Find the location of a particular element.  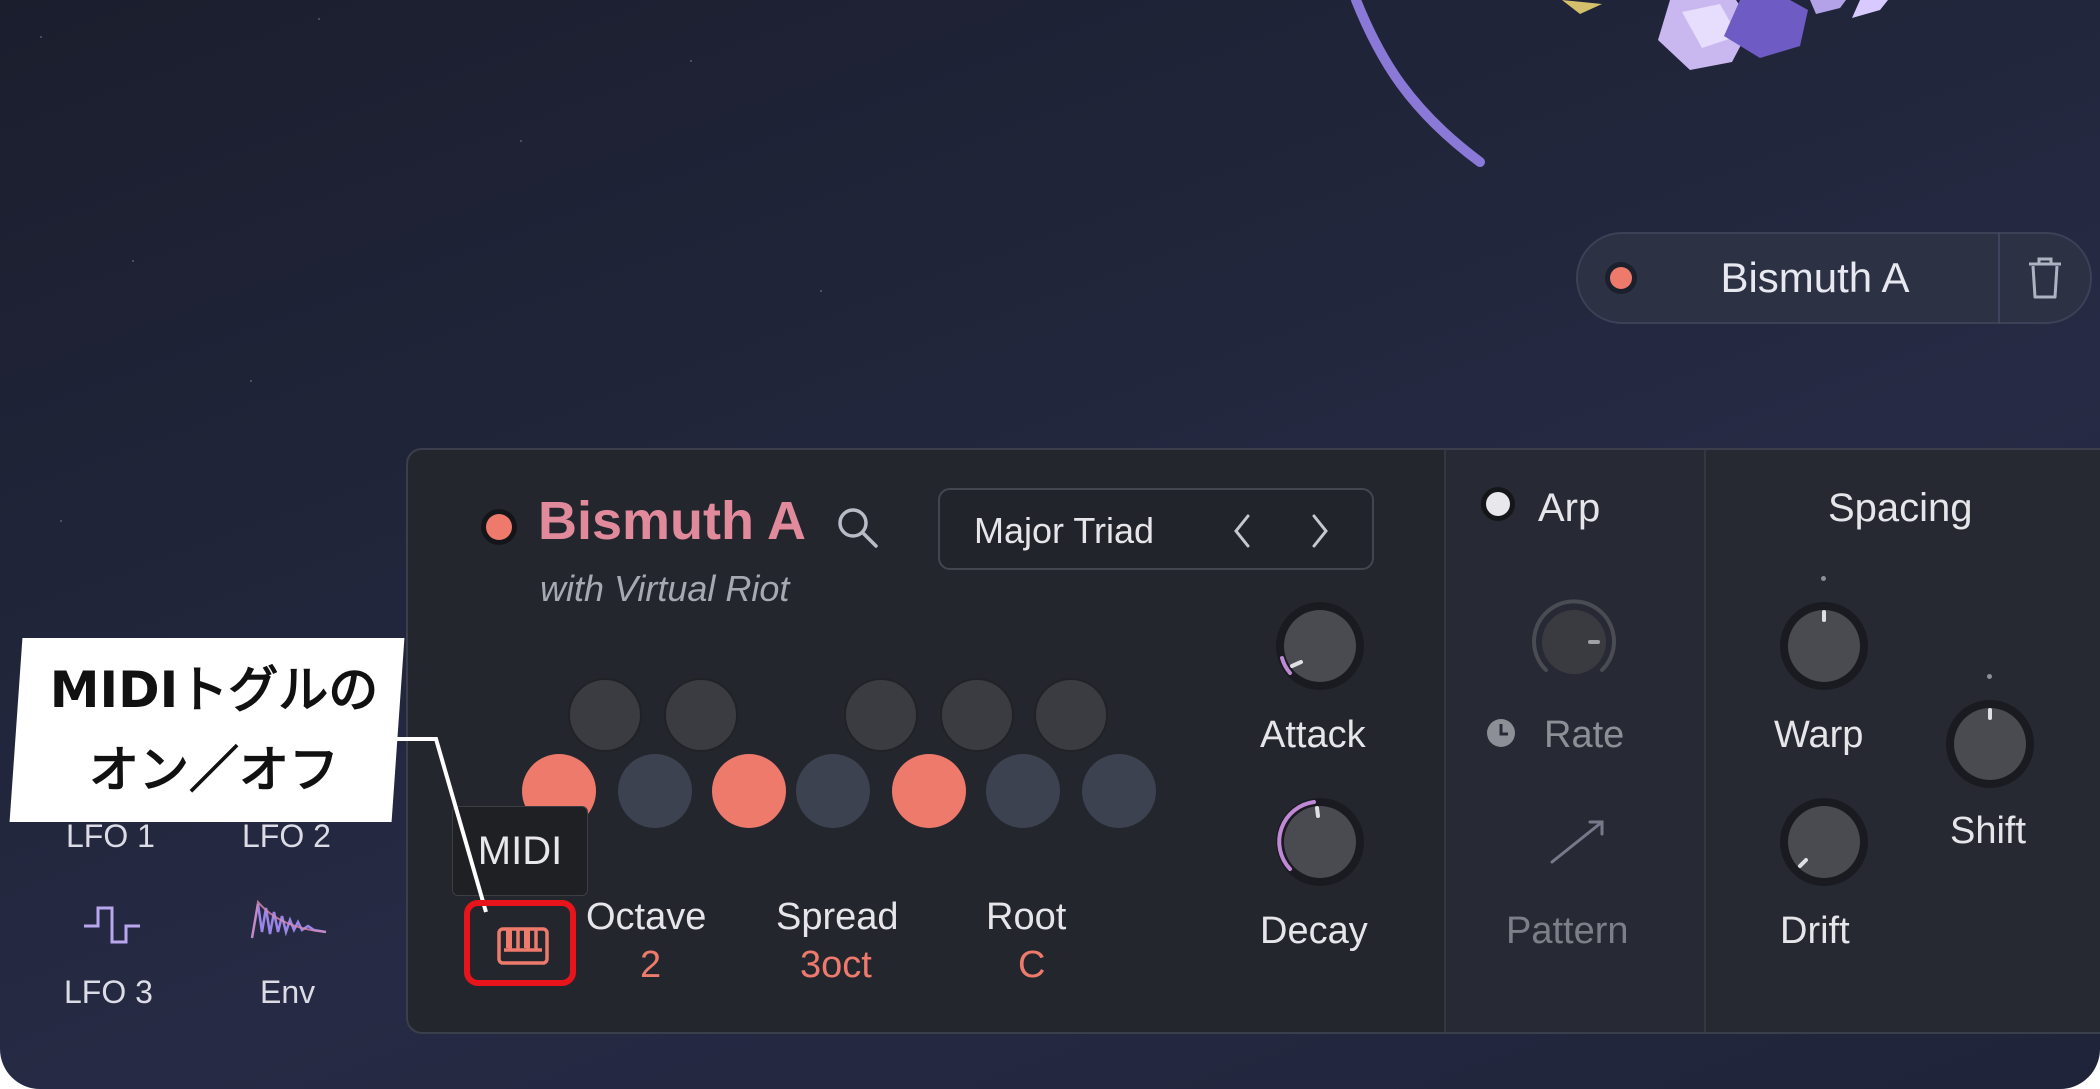

next-preset-icon is located at coordinates (1319, 531).